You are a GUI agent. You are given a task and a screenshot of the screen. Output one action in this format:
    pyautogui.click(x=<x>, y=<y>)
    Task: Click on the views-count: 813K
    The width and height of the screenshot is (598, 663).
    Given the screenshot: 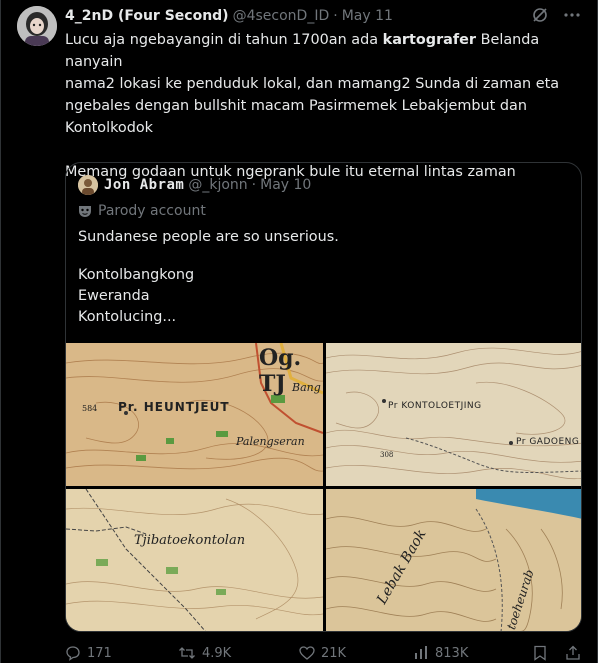 What is the action you would take?
    pyautogui.click(x=452, y=653)
    